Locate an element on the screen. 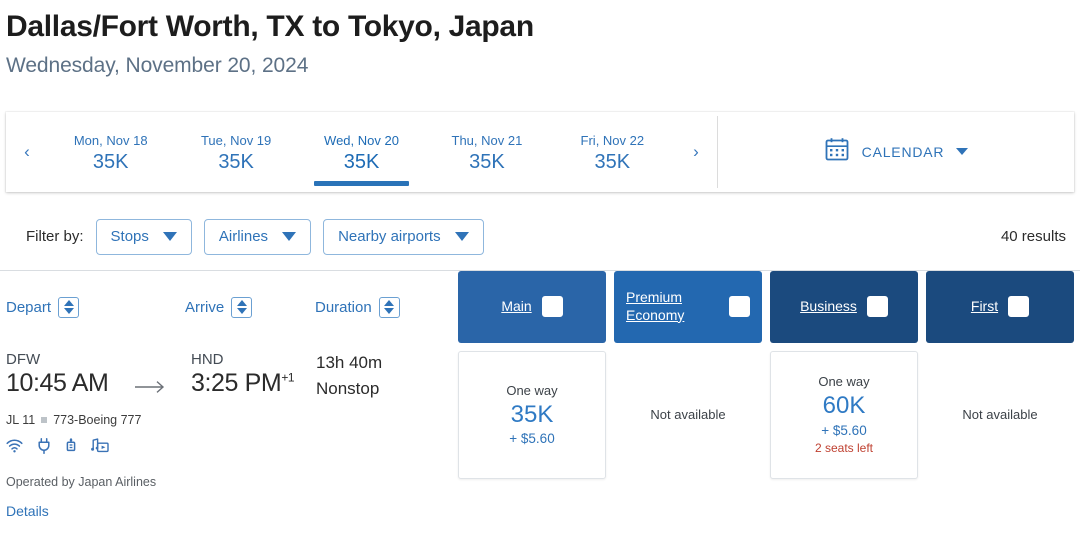 The image size is (1080, 556). fare-cell-main: One way 35K + $5.60 is located at coordinates (532, 414).